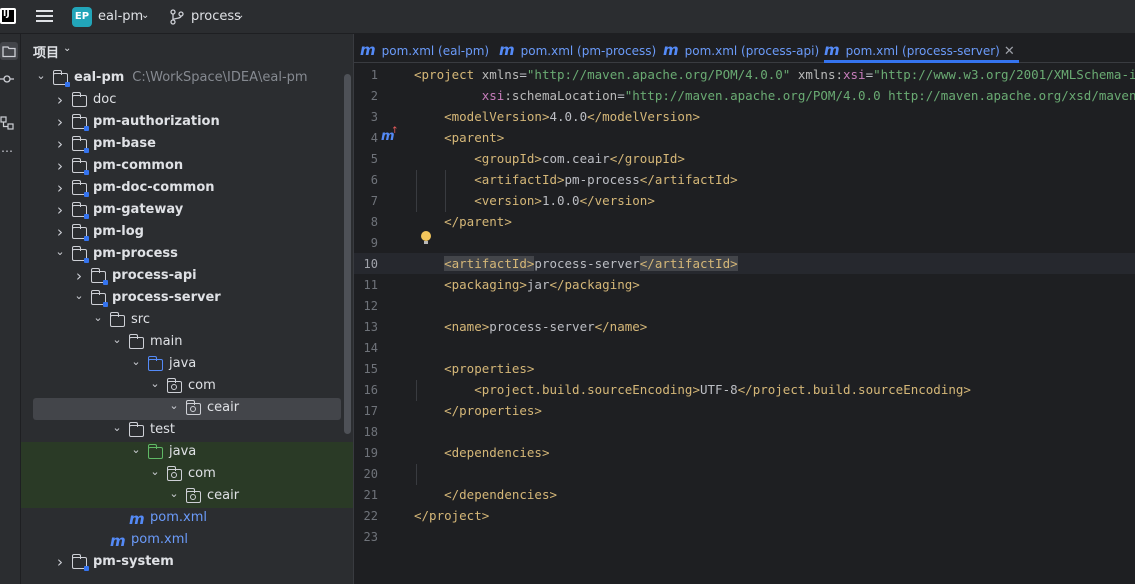 The width and height of the screenshot is (1135, 584). Describe the element at coordinates (366, 474) in the screenshot. I see `line-number: 20` at that location.